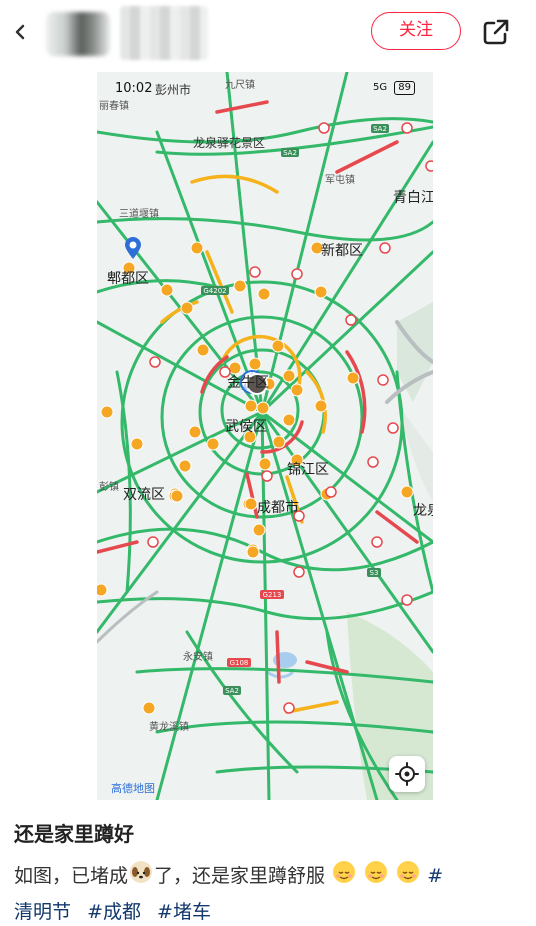 The width and height of the screenshot is (536, 926). I want to click on amap-logo-text: 高德地图, so click(133, 788).